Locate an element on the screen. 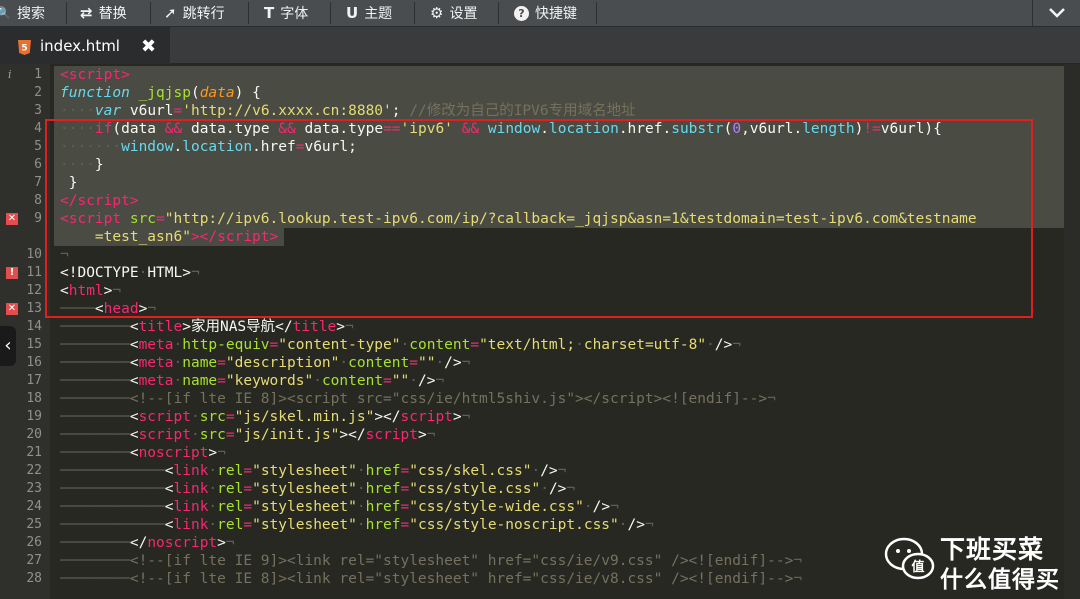  theme-icon: U is located at coordinates (352, 13).